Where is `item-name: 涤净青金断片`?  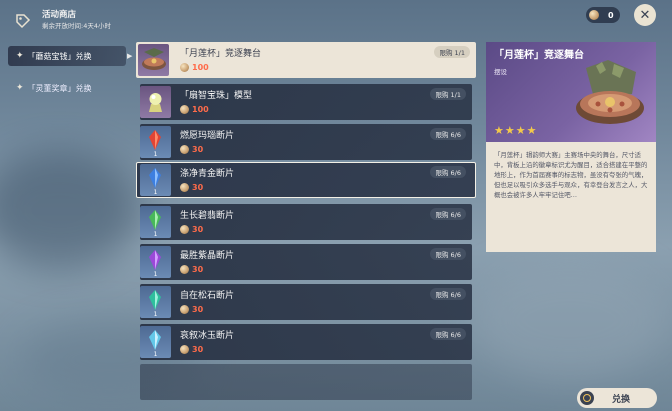
item-name: 涤净青金断片 is located at coordinates (207, 174).